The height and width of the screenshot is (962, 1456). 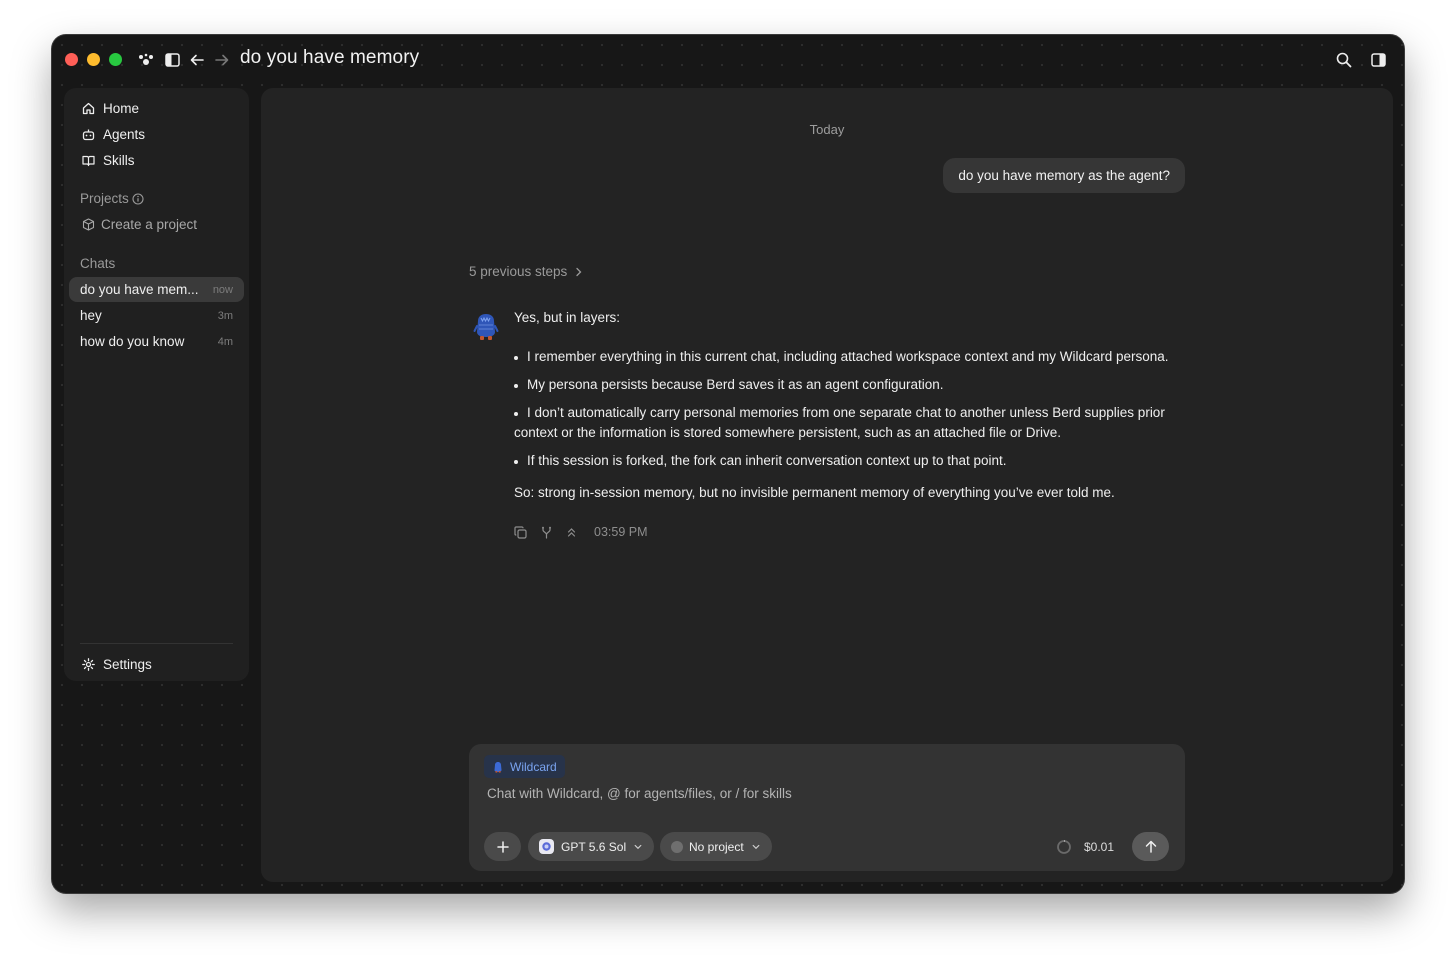 What do you see at coordinates (222, 60) in the screenshot?
I see `forward-arrow-icon` at bounding box center [222, 60].